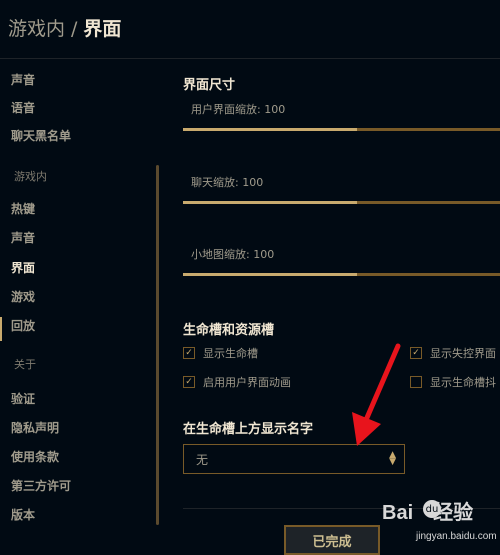  I want to click on breadcrumb-parent: 游戏内, so click(36, 29).